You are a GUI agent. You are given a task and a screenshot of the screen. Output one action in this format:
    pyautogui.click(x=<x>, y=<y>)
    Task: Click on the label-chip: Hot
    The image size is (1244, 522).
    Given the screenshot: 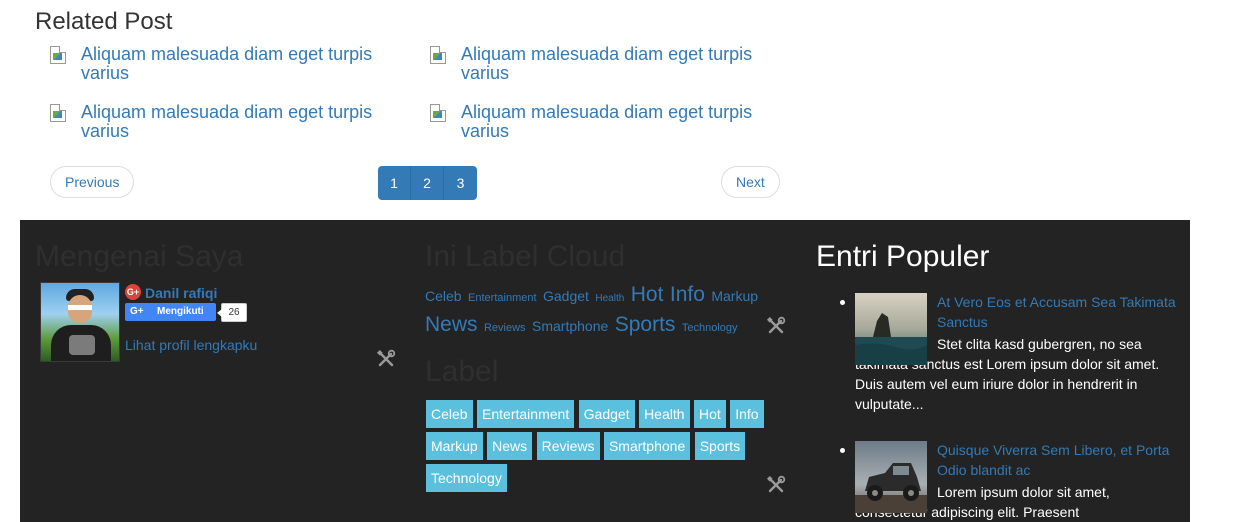 What is the action you would take?
    pyautogui.click(x=709, y=414)
    